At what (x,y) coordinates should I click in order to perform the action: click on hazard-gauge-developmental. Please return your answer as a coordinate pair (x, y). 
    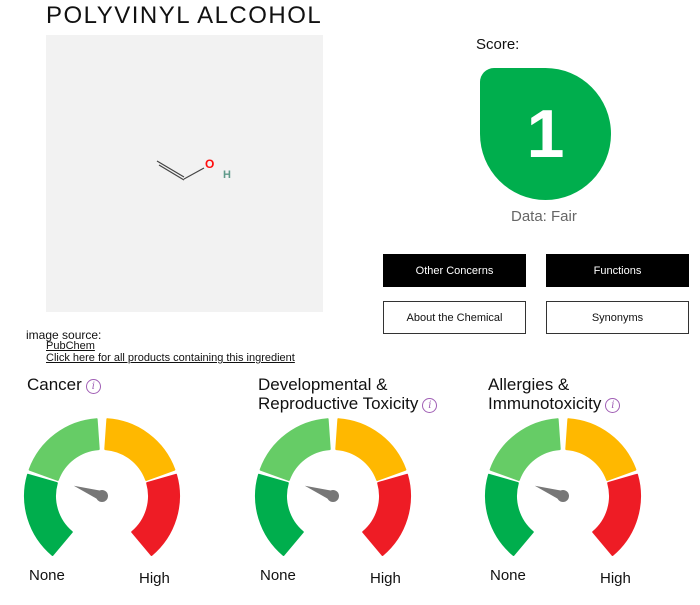
    Looking at the image, I should click on (333, 488).